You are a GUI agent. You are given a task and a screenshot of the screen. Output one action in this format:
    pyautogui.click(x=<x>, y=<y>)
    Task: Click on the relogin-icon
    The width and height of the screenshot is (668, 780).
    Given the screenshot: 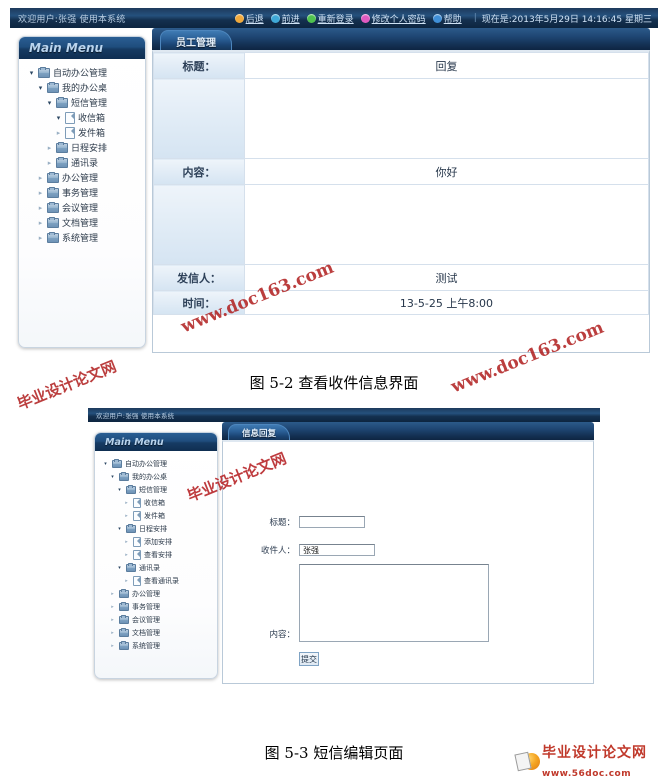 What is the action you would take?
    pyautogui.click(x=311, y=18)
    